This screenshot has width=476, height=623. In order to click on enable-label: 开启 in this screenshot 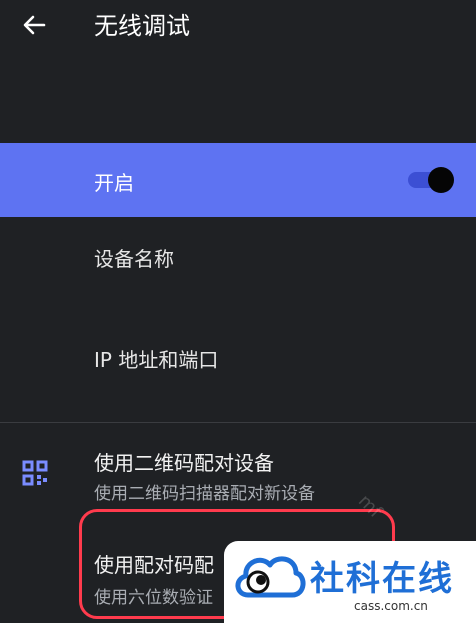, I will do `click(114, 183)`.